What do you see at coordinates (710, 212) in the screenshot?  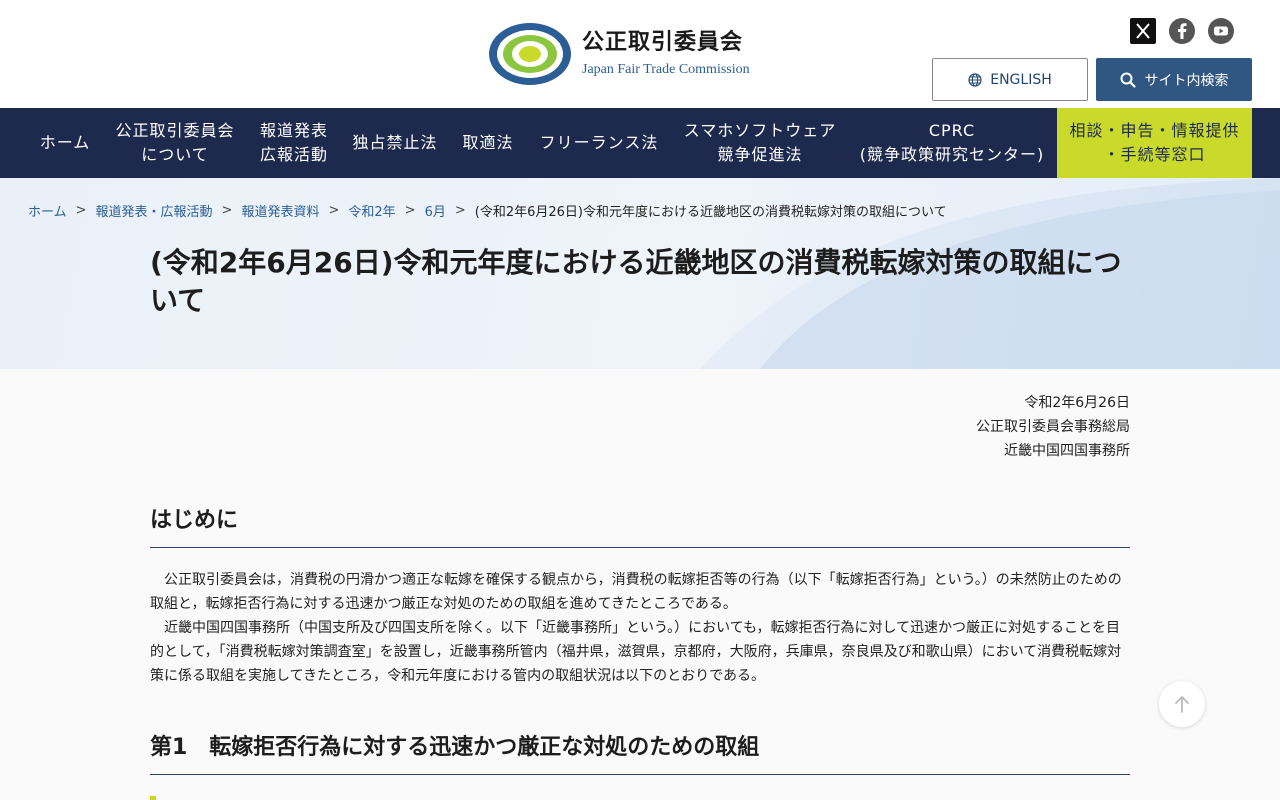 I see `breadcrumb-current: (令和2年6月26日)令和元年度における近畿地区の消費税転嫁対策の取組について` at bounding box center [710, 212].